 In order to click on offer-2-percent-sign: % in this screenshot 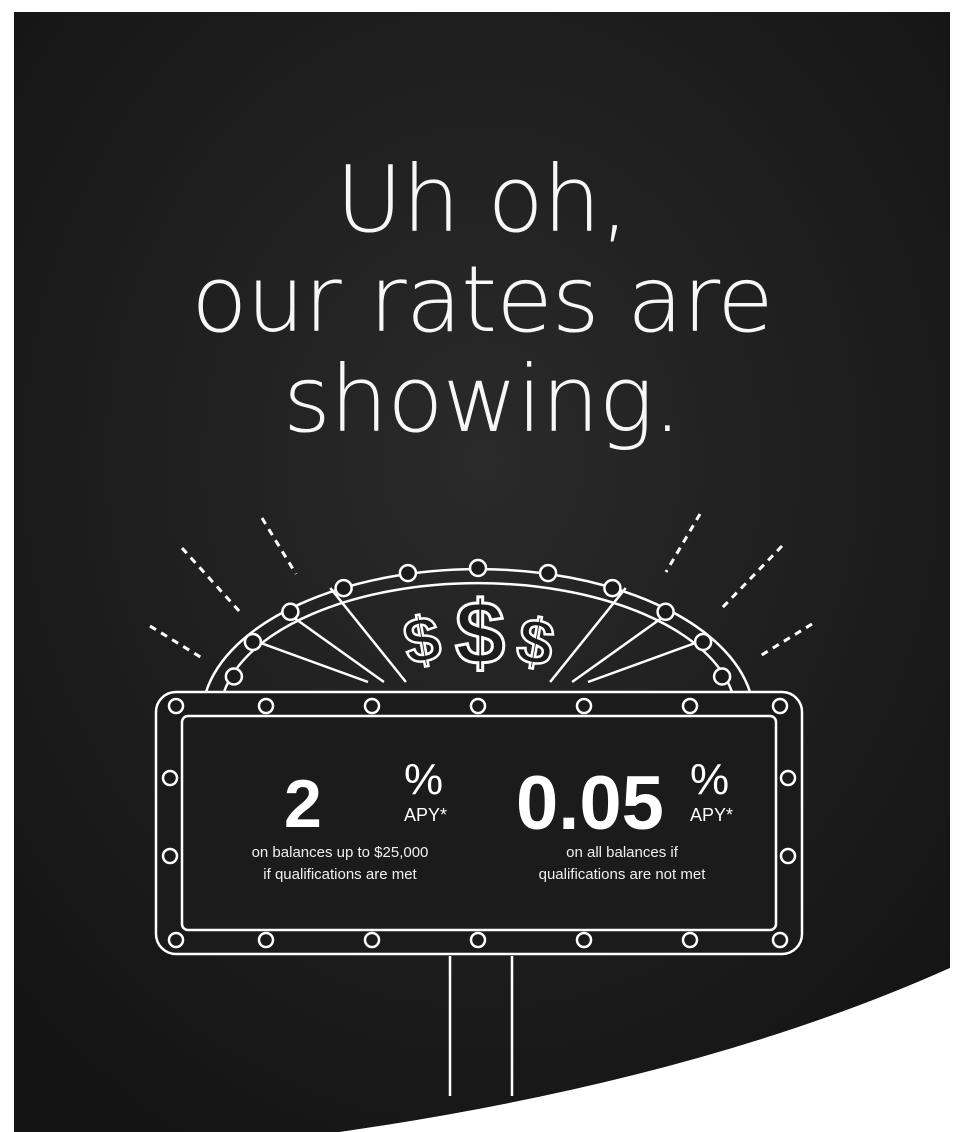, I will do `click(710, 779)`.